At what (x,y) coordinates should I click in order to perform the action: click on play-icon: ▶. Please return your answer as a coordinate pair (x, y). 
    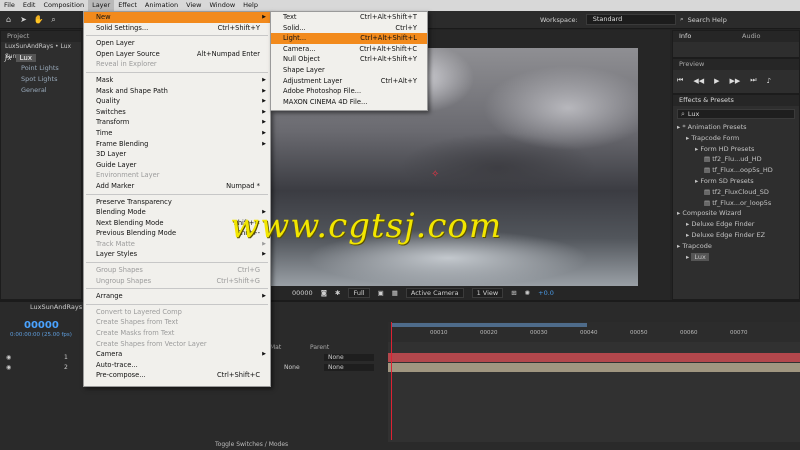
    Looking at the image, I should click on (716, 81).